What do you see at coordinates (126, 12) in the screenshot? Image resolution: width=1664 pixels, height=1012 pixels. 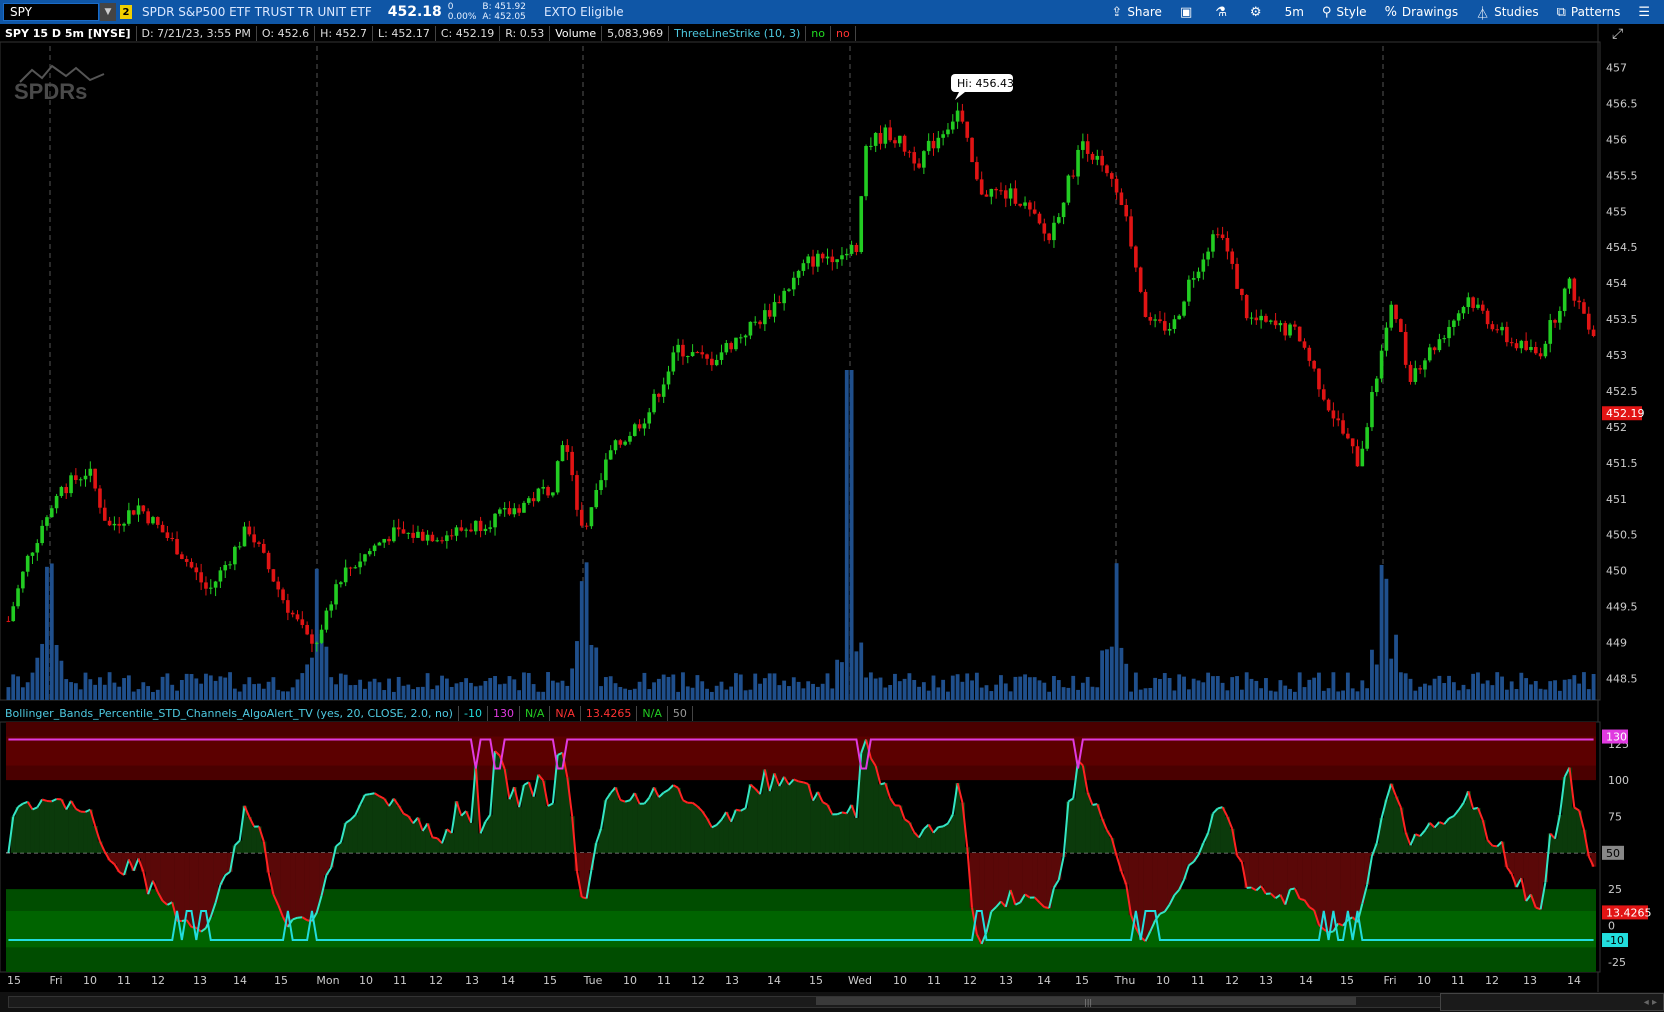 I see `link-badge: 2` at bounding box center [126, 12].